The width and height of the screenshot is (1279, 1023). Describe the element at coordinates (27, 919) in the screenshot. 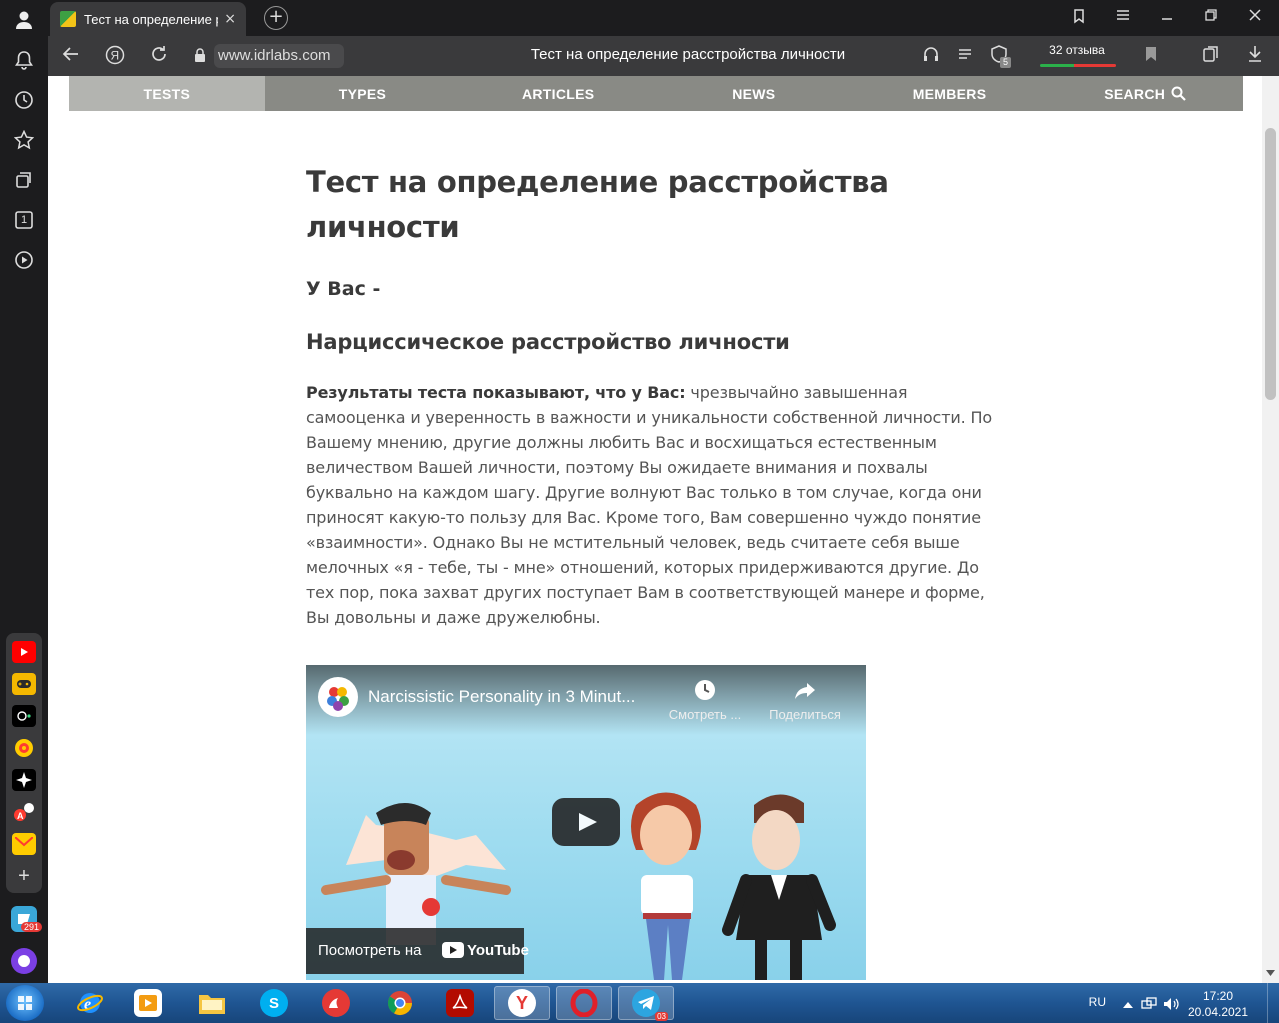

I see `zen-icon: 291` at that location.